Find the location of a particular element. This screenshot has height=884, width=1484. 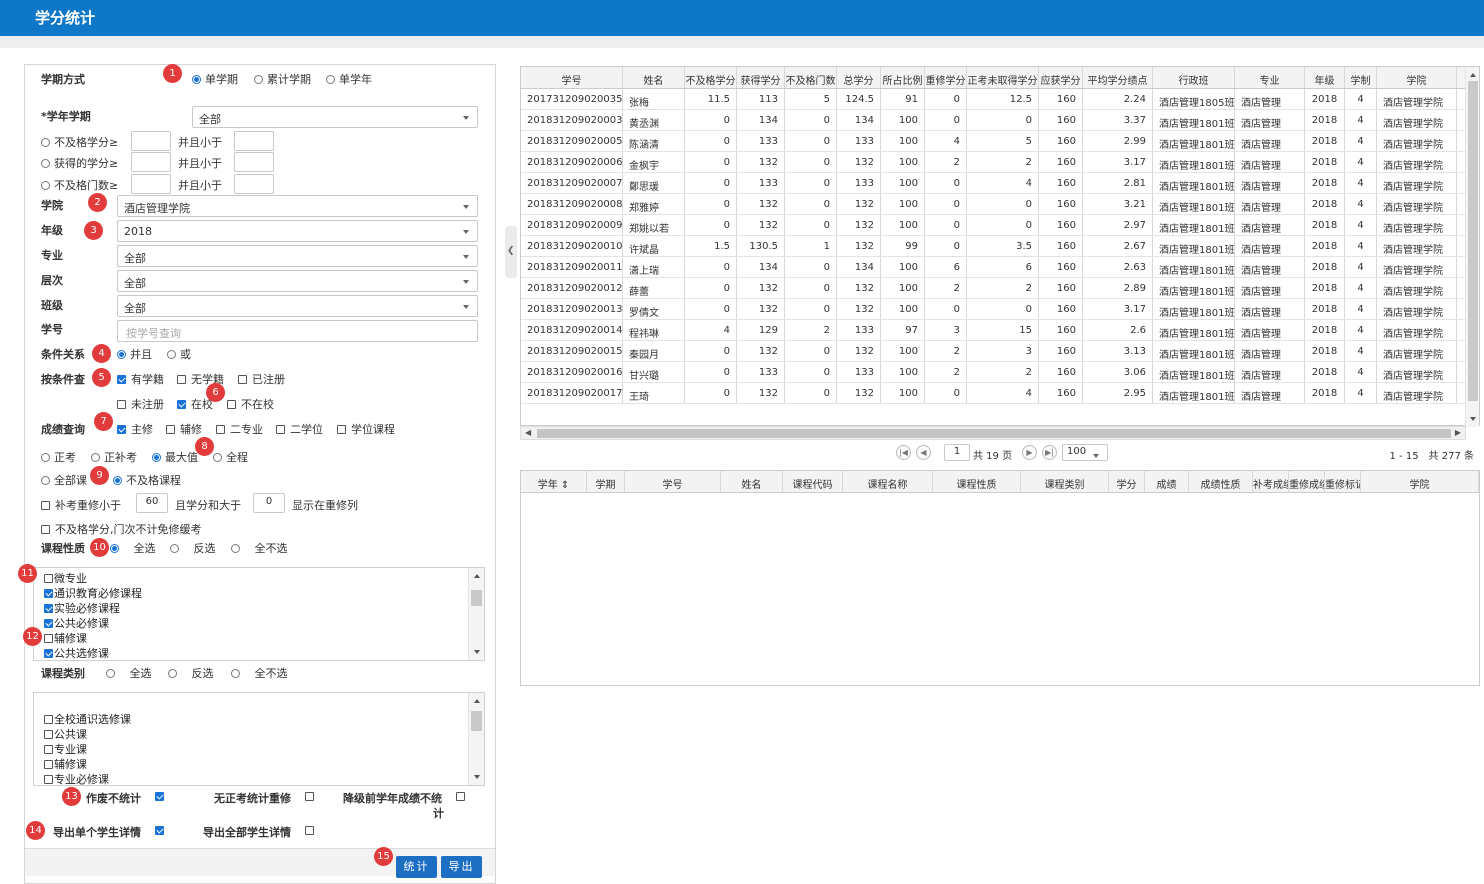

term-select: 全部 is located at coordinates (335, 117).